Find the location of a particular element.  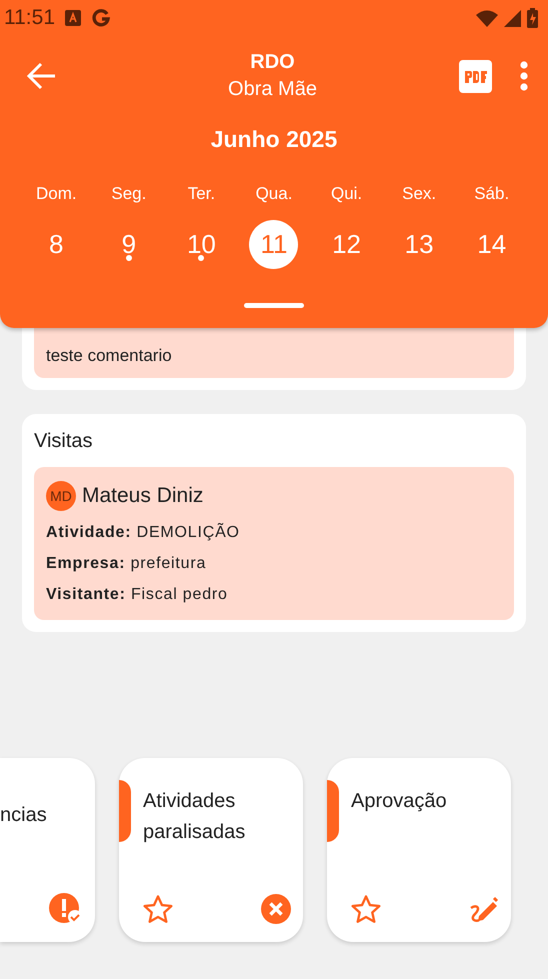

battery-icon is located at coordinates (532, 18).